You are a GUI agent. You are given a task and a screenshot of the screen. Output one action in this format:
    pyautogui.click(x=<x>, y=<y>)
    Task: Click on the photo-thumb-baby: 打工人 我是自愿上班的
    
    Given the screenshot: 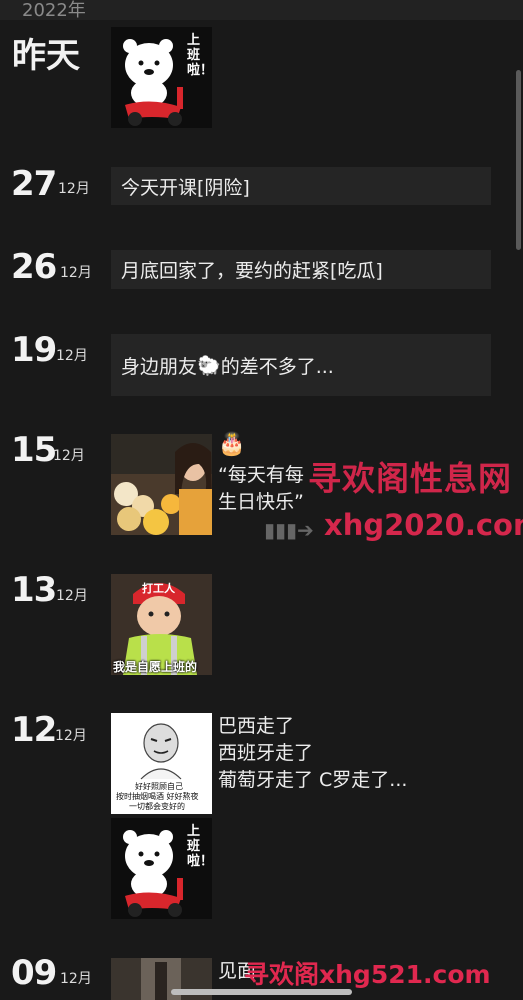 What is the action you would take?
    pyautogui.click(x=161, y=624)
    